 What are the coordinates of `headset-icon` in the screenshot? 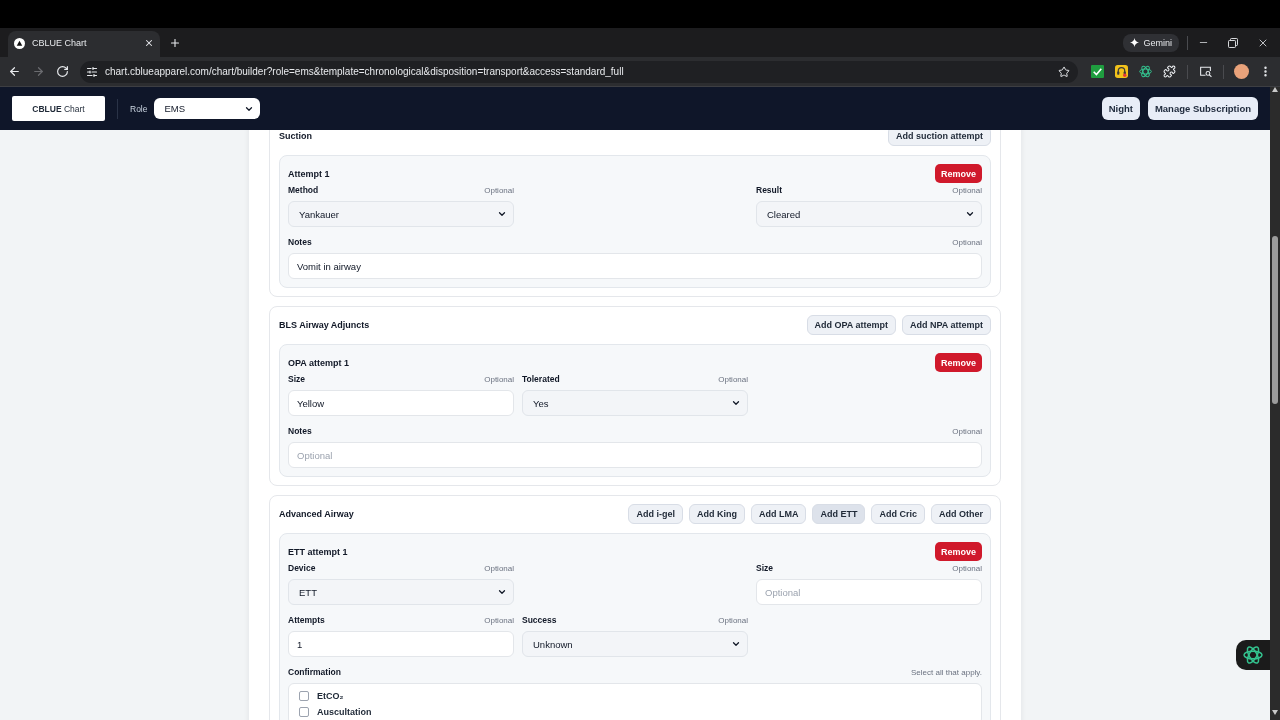 It's located at (1121, 71).